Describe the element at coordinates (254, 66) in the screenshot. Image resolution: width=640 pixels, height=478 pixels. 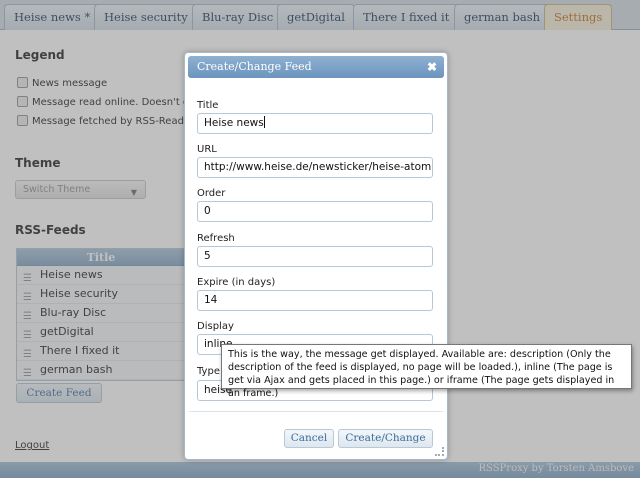
I see `dialog-title: Create/Change Feed` at that location.